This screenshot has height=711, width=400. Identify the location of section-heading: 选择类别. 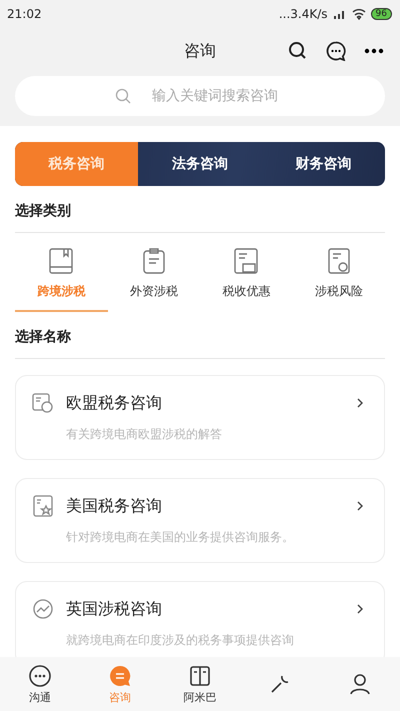
(200, 209).